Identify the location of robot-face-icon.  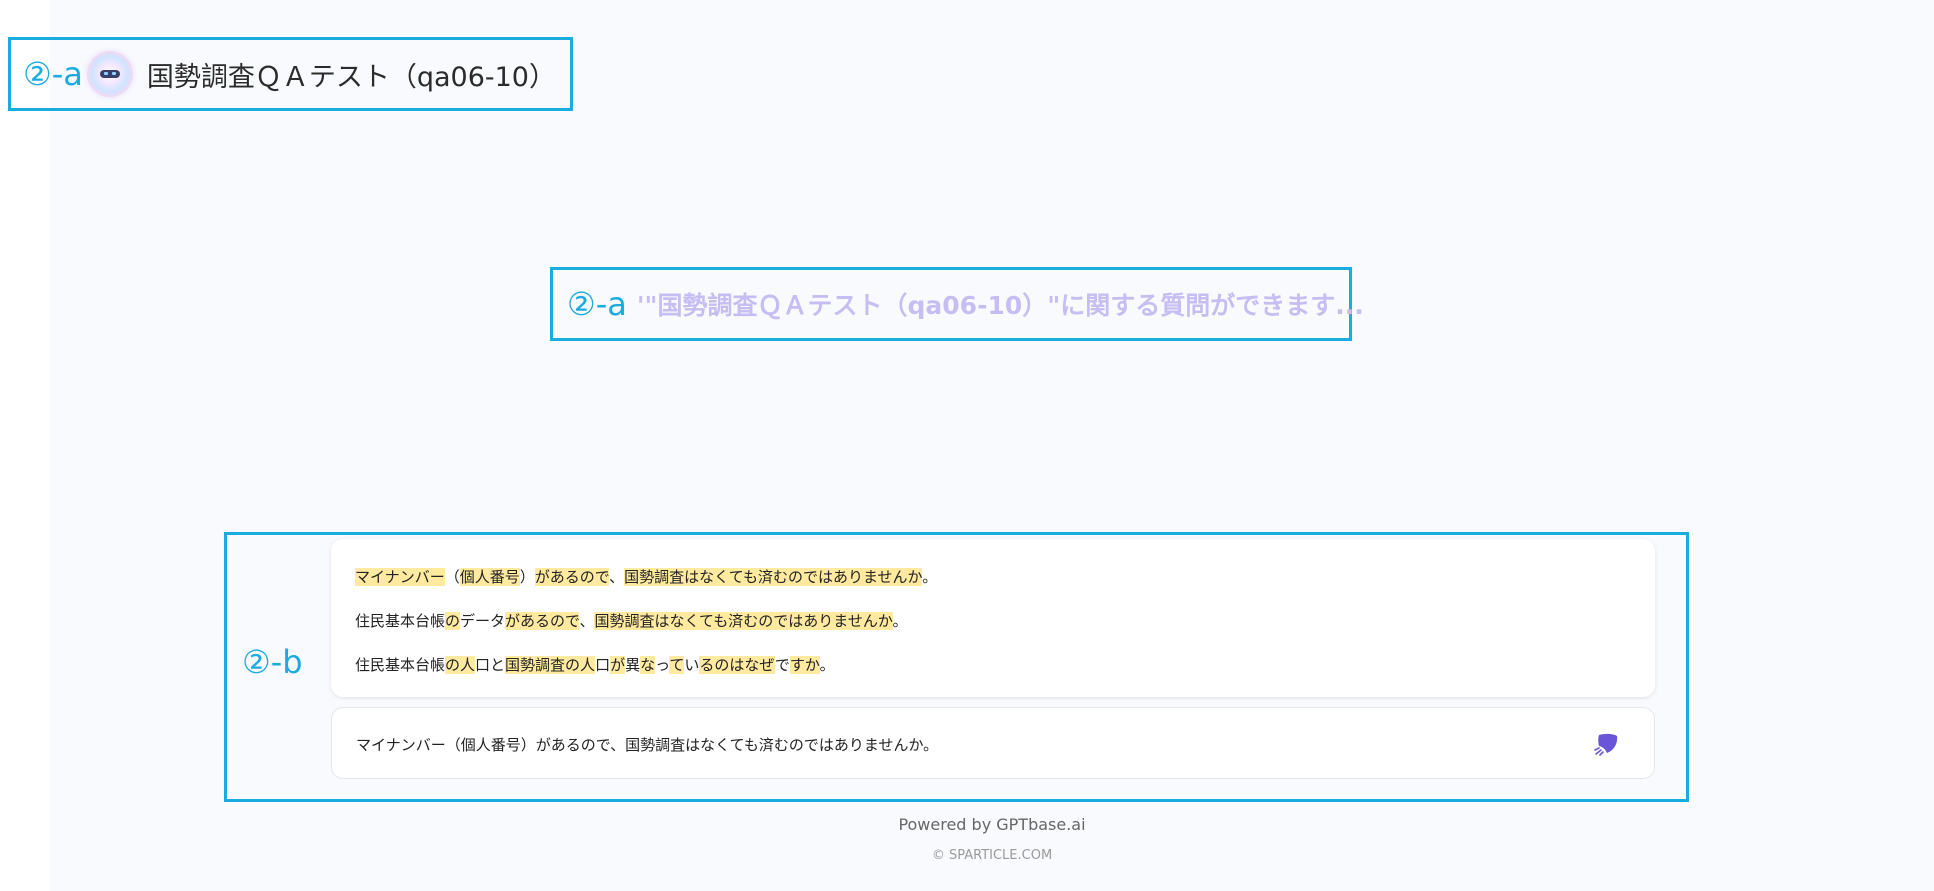
(109, 74).